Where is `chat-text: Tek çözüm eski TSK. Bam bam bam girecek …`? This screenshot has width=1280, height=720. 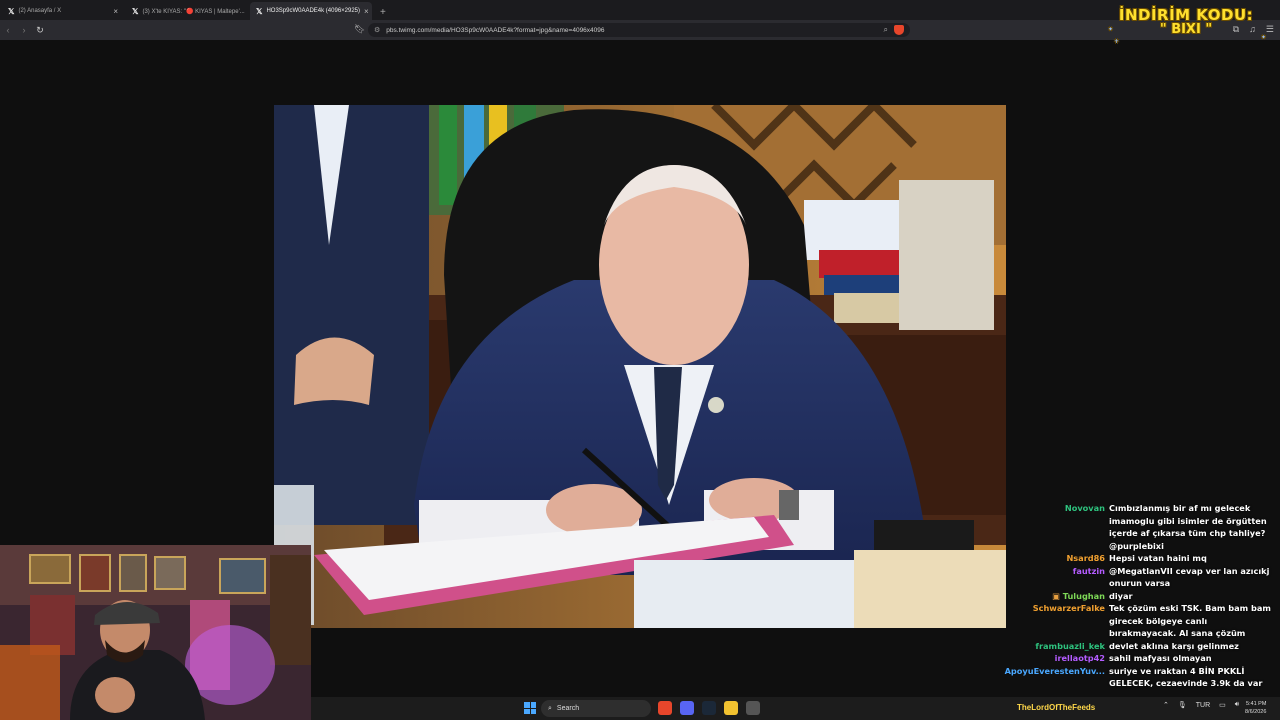 chat-text: Tek çözüm eski TSK. Bam bam bam girecek … is located at coordinates (1190, 620).